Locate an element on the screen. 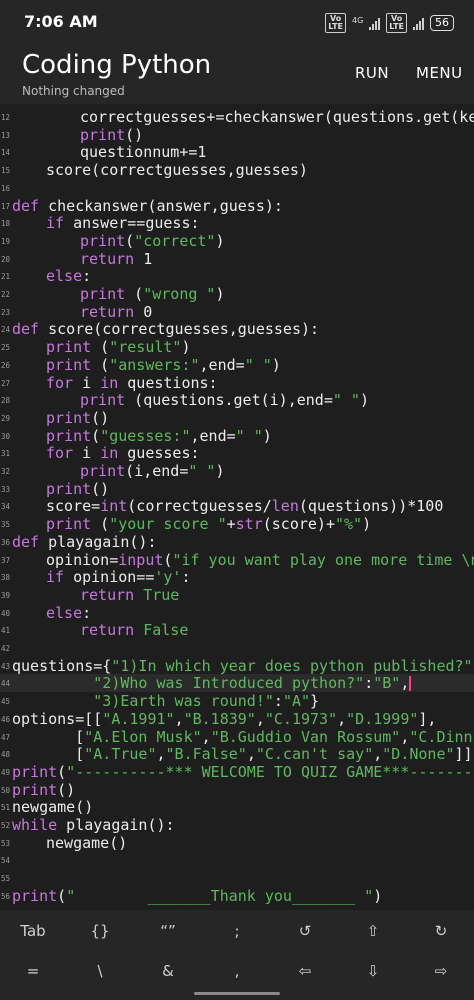  code-token: questions={ is located at coordinates (62, 665).